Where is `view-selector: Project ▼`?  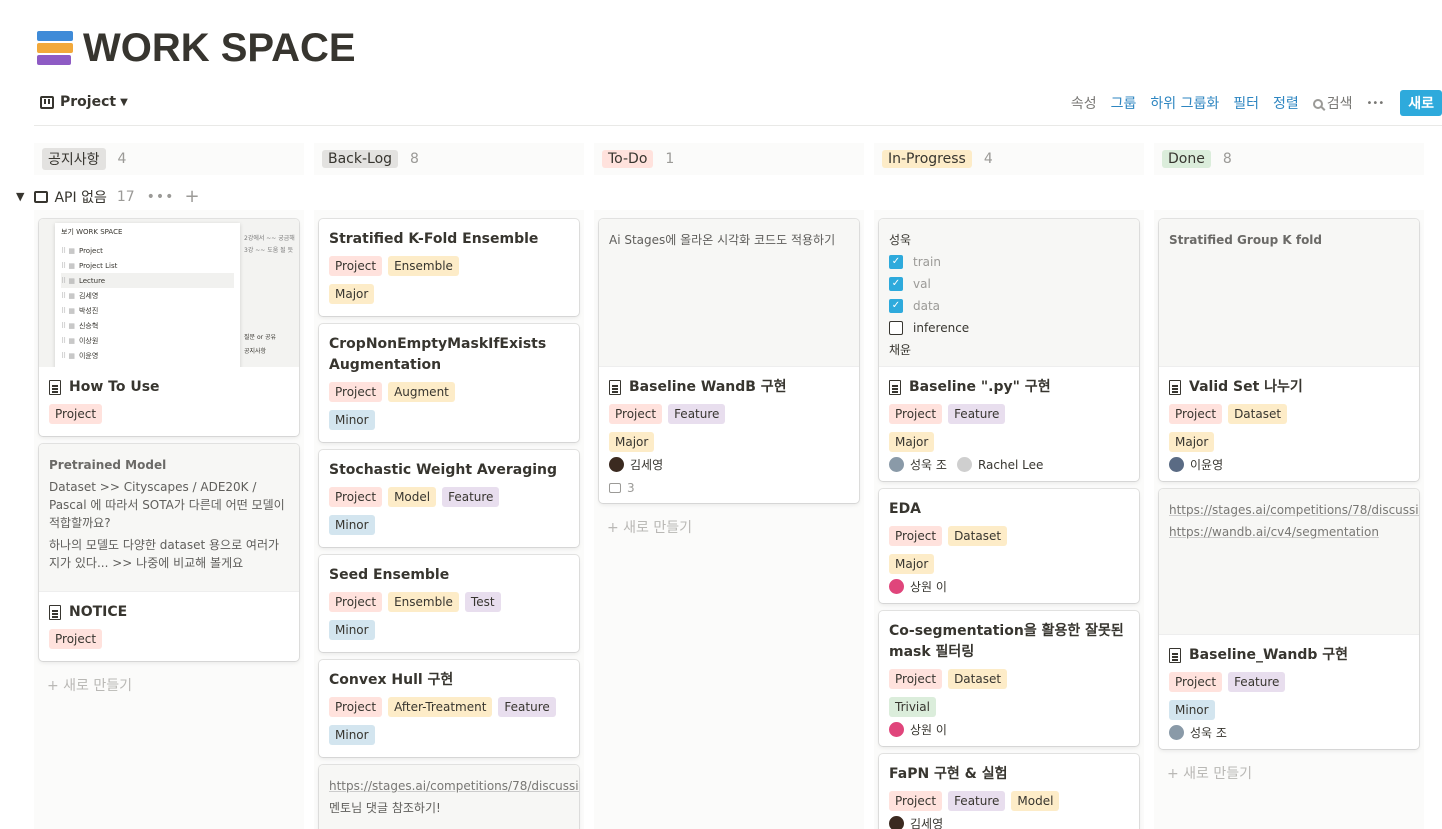
view-selector: Project ▼ is located at coordinates (84, 102).